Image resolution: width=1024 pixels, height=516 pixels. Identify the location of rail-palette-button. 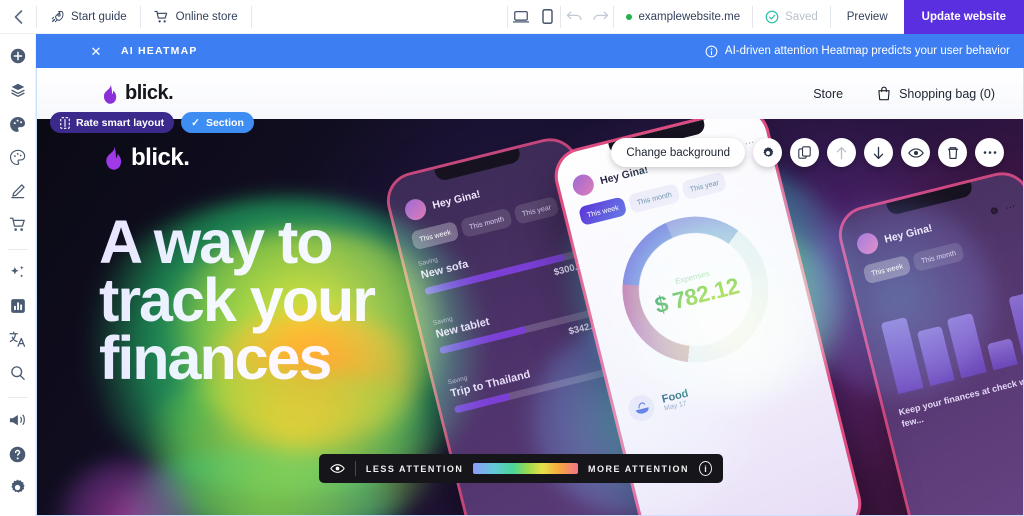
(18, 157).